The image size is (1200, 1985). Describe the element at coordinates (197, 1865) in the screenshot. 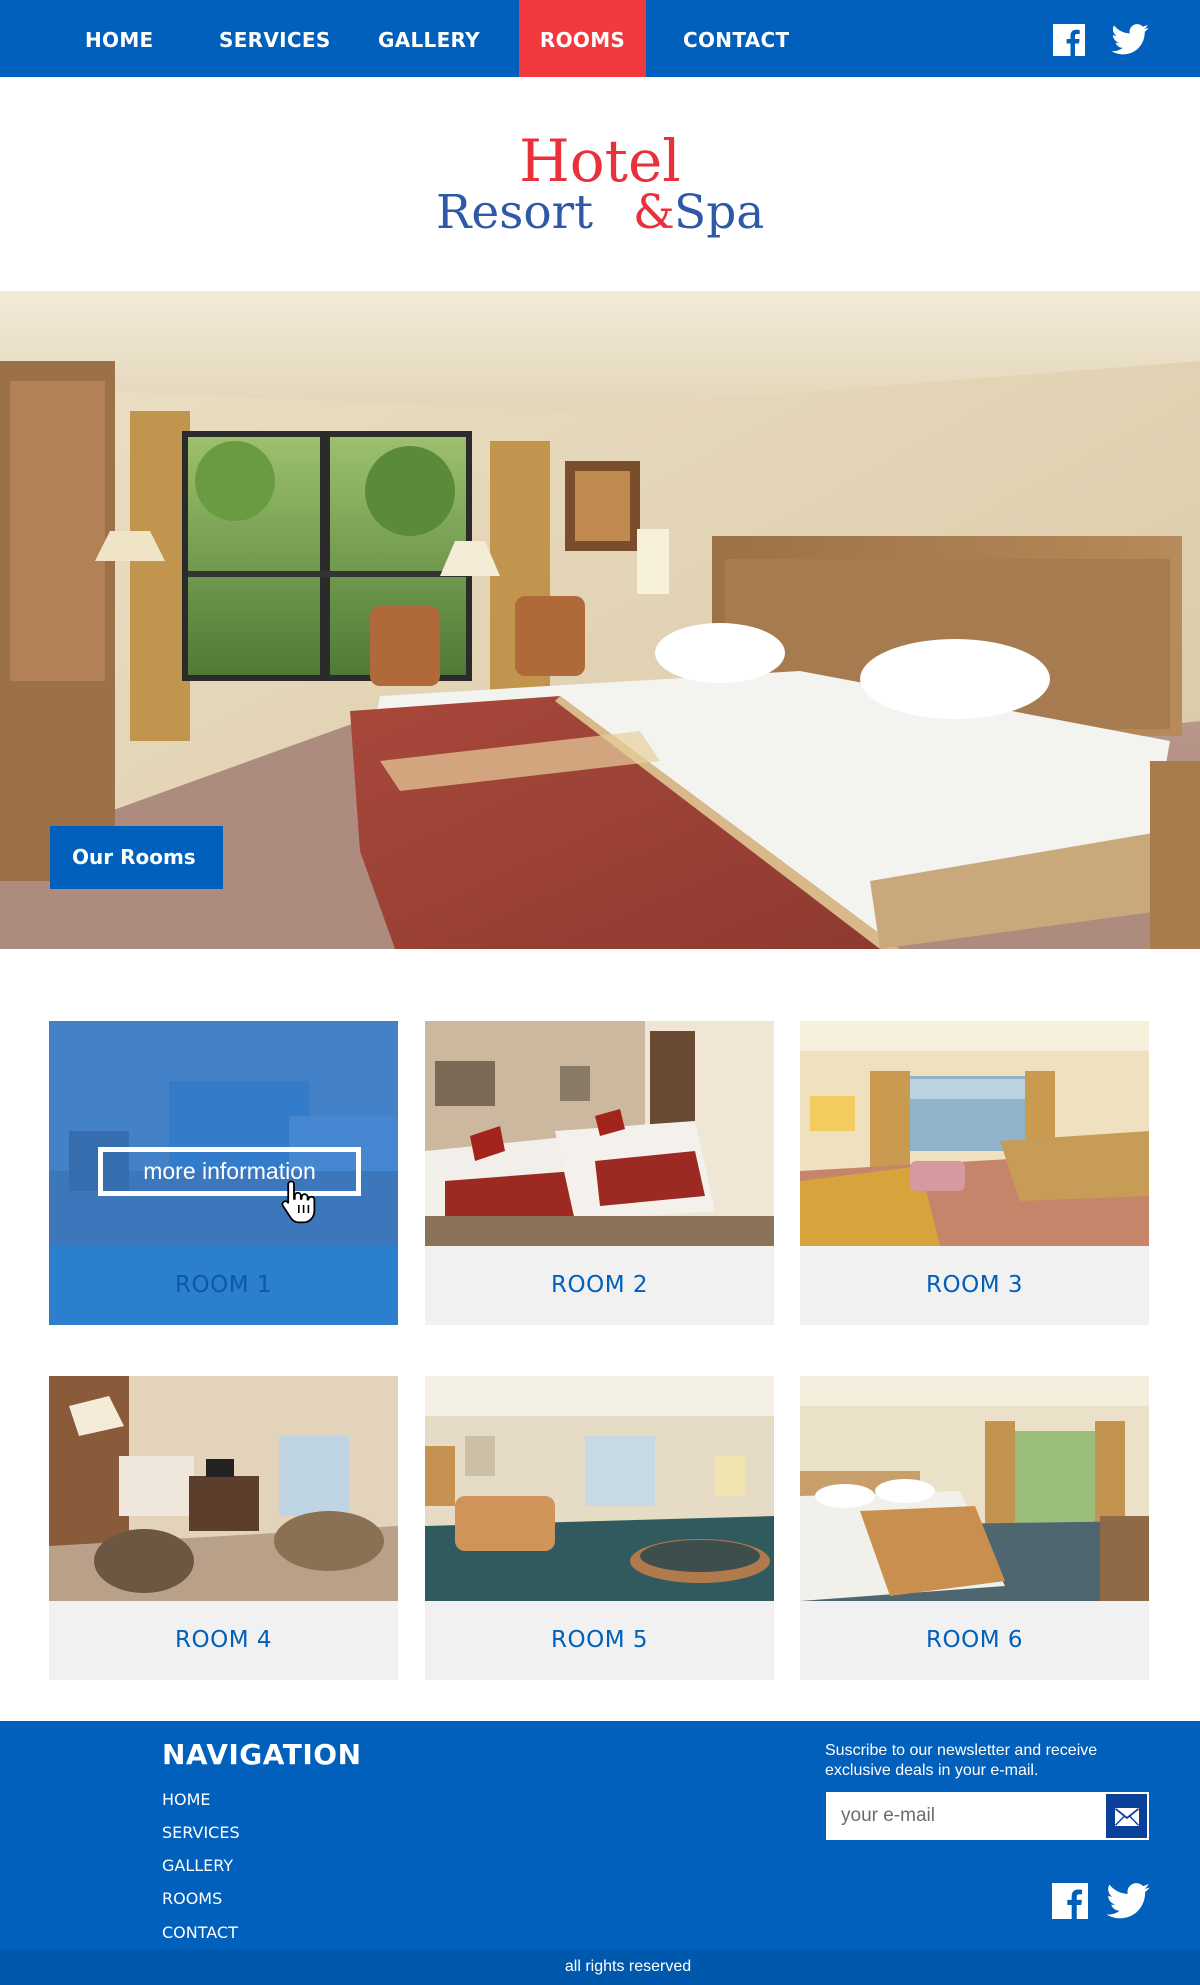

I see `footer-link-gallery: GALLERY` at that location.